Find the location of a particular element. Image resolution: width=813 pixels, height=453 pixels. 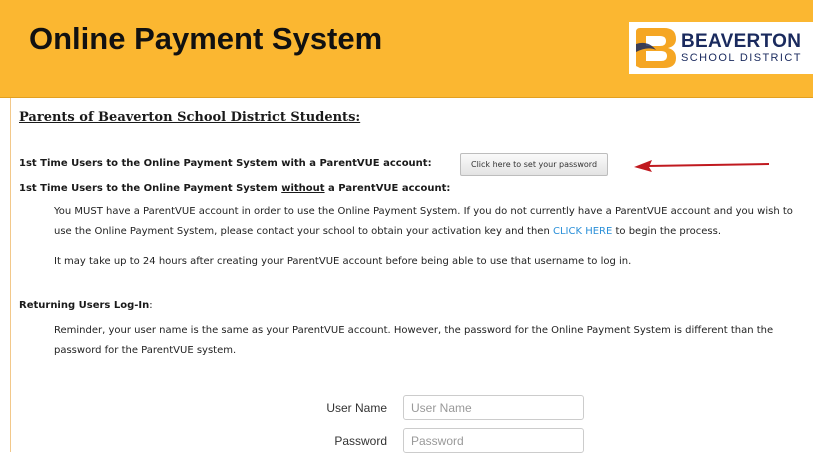

header-divider is located at coordinates (406, 97).